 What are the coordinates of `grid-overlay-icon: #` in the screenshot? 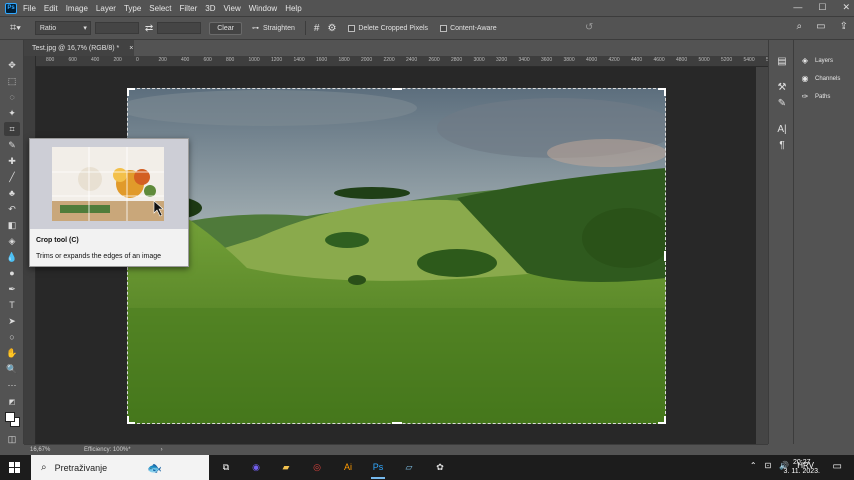 It's located at (317, 28).